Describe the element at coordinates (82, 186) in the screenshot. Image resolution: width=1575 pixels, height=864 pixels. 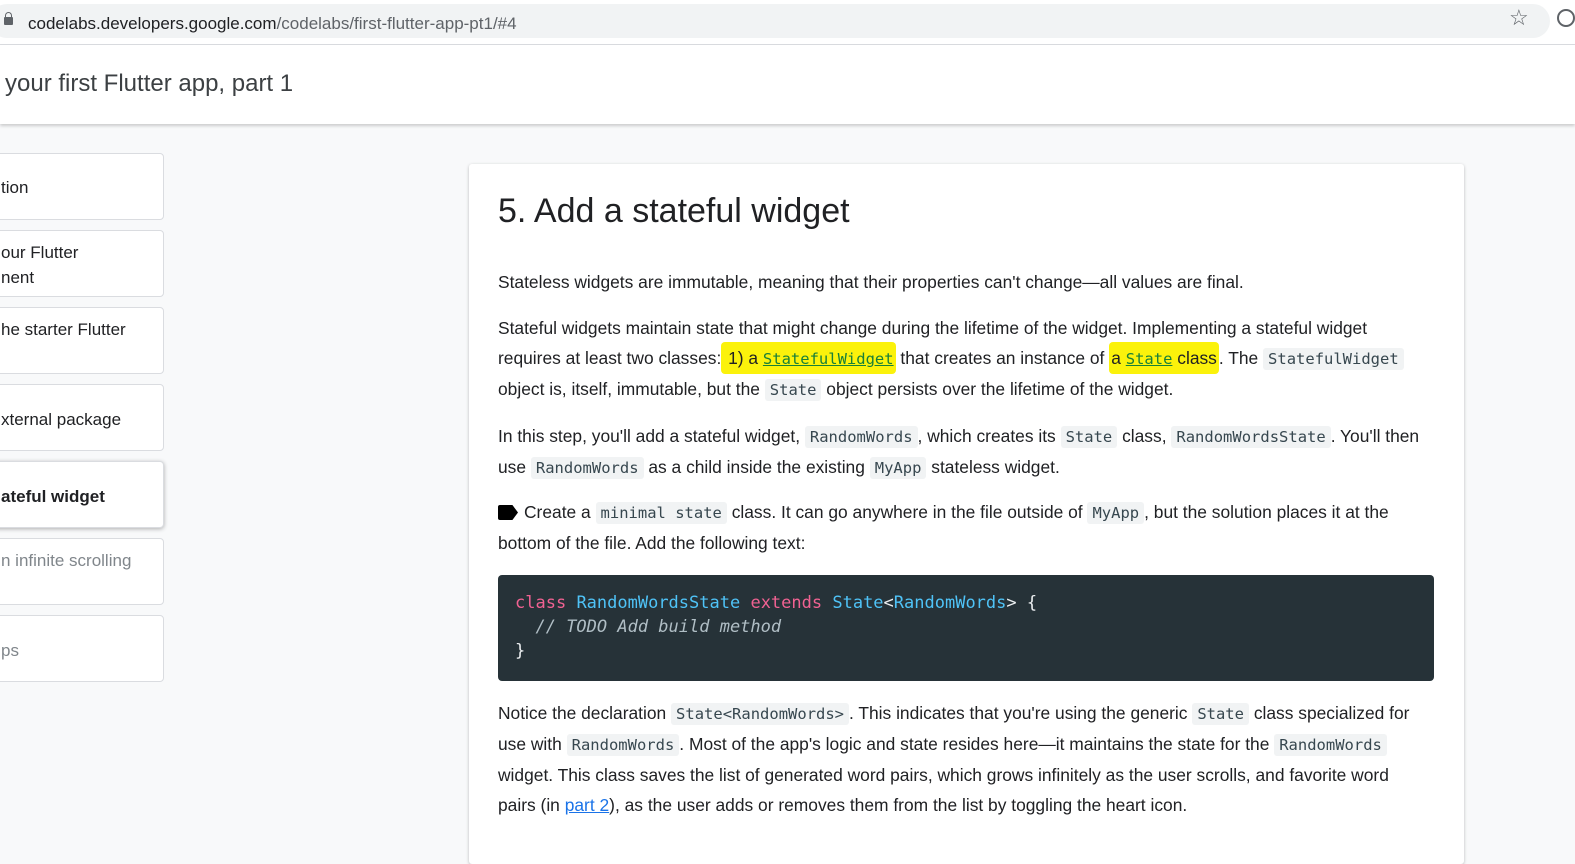
I see `sidebar-step-1: tion` at that location.